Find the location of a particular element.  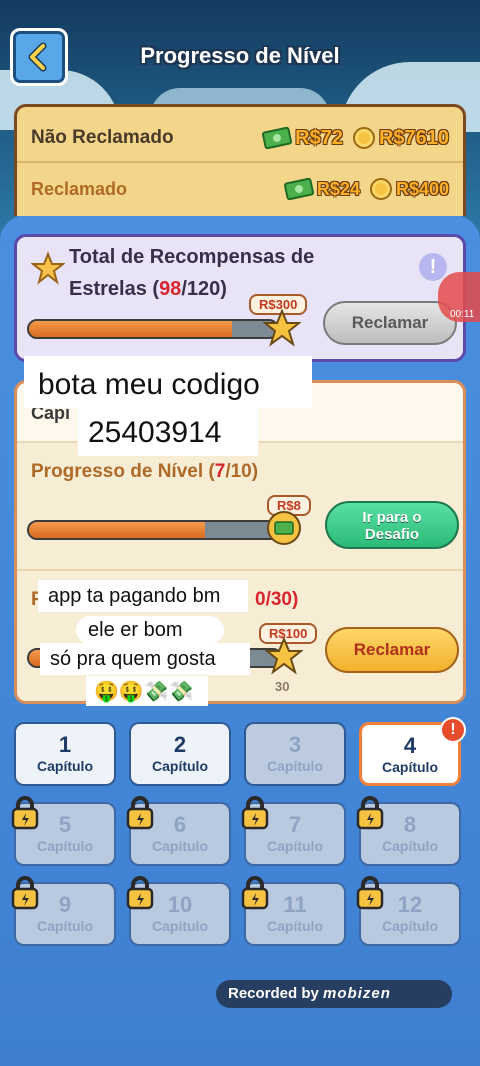

claimed-row: Reclamado R$24 R$400 is located at coordinates (240, 189).